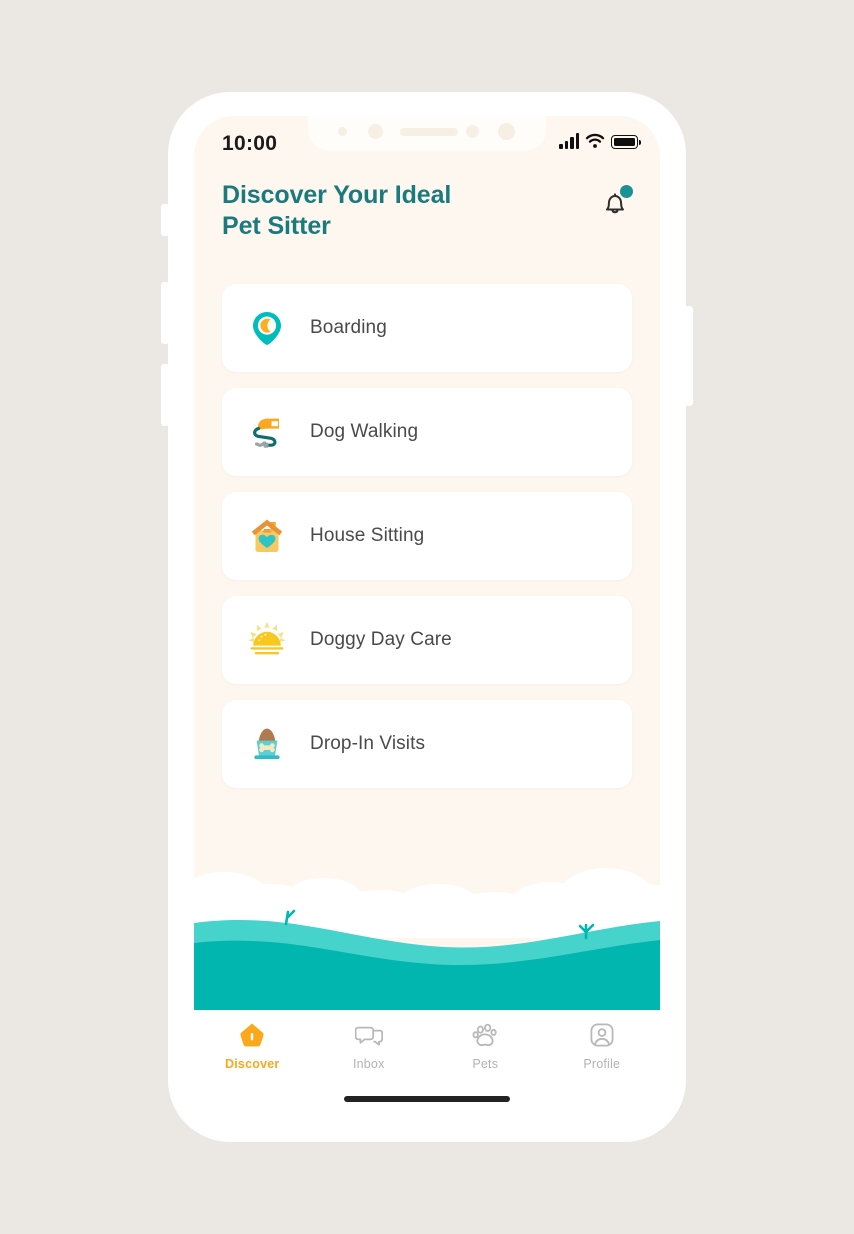 The width and height of the screenshot is (854, 1234). Describe the element at coordinates (485, 1064) in the screenshot. I see `tab-label: Pets` at that location.